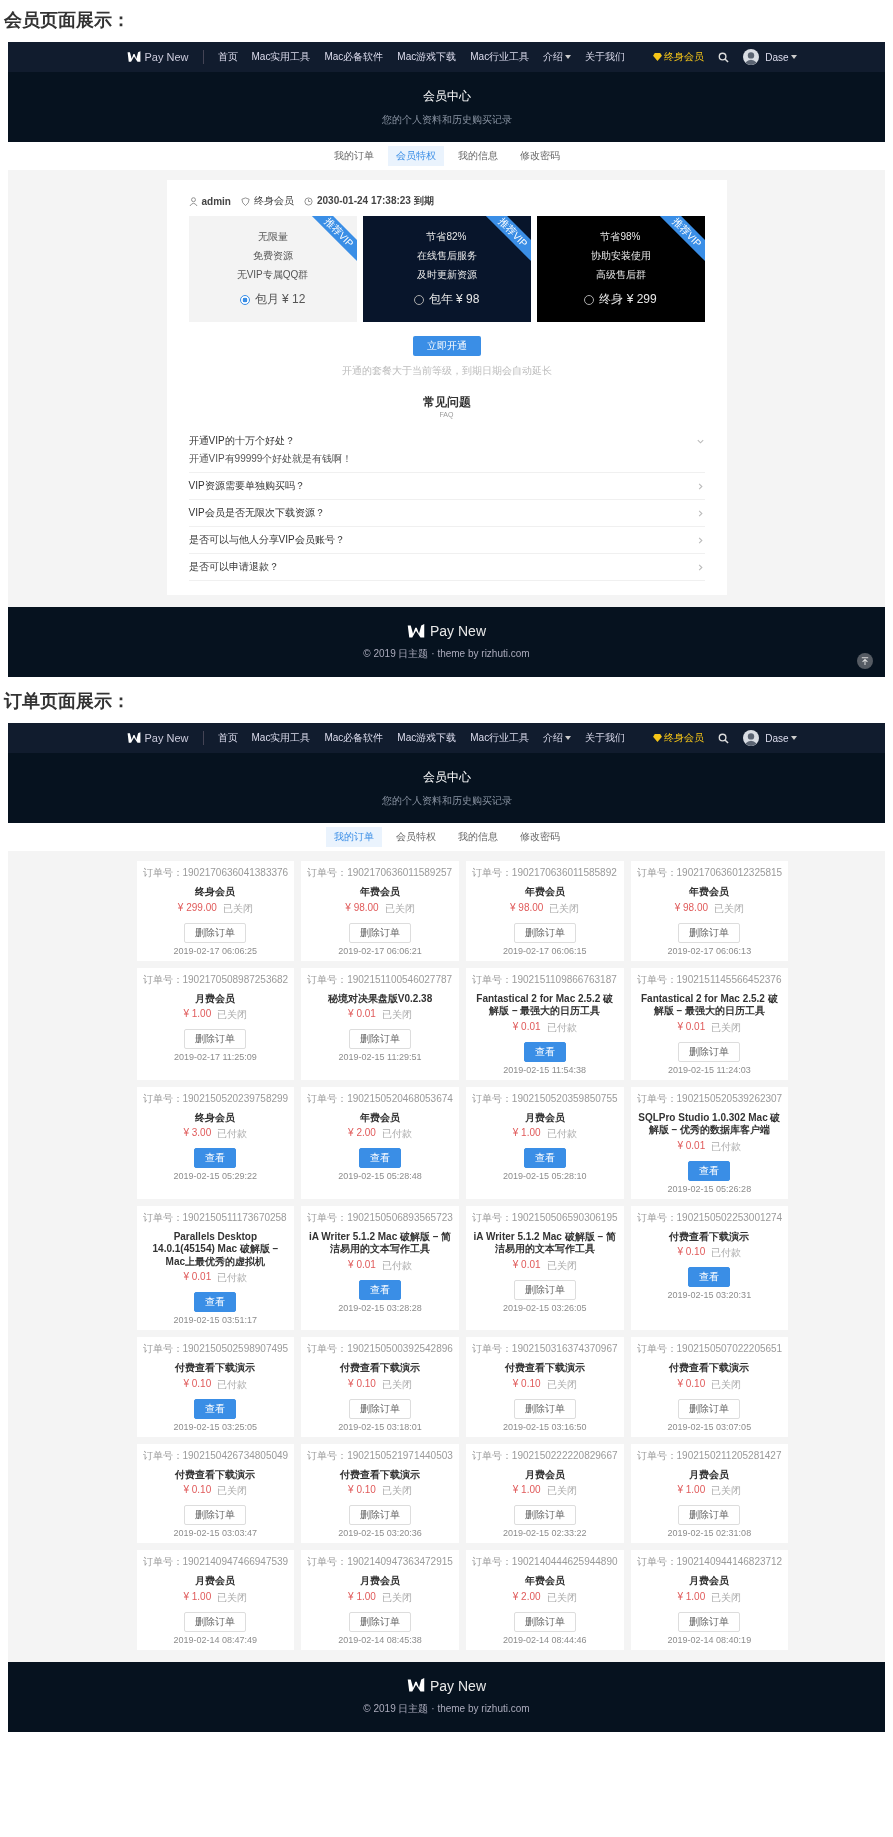 The image size is (893, 1837). What do you see at coordinates (620, 275) in the screenshot?
I see `plan-feature: 高级售后群` at bounding box center [620, 275].